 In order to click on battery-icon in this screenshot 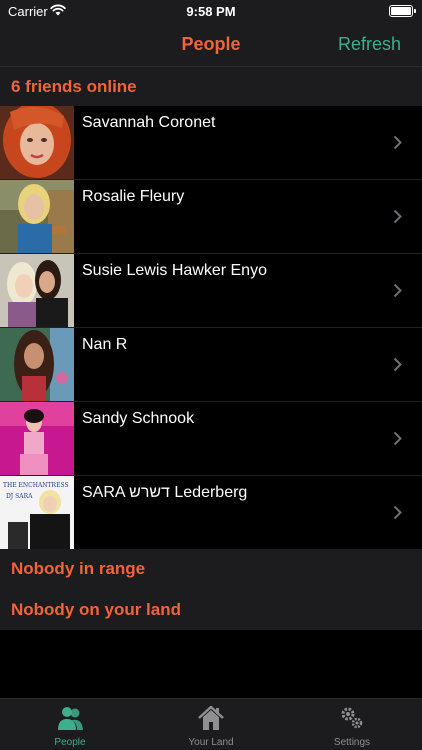, I will do `click(402, 11)`.